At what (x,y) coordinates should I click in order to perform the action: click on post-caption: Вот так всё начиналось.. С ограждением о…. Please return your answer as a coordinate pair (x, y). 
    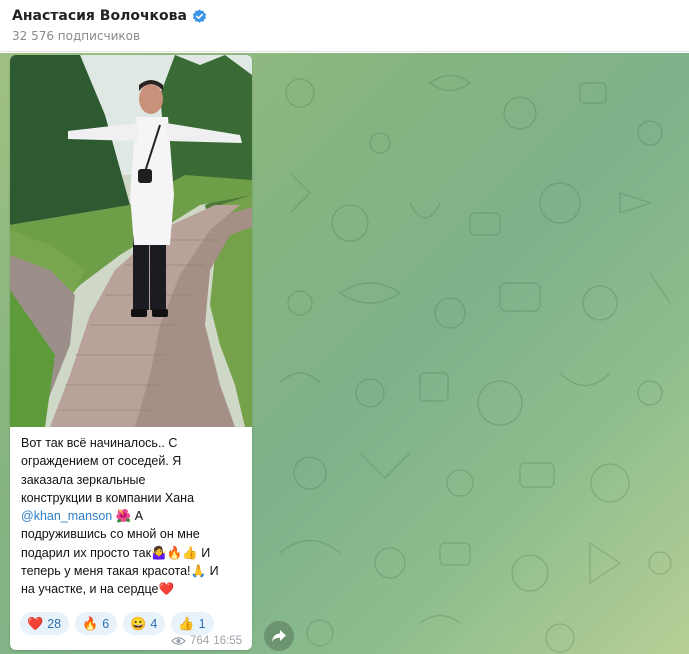
    Looking at the image, I should click on (135, 516).